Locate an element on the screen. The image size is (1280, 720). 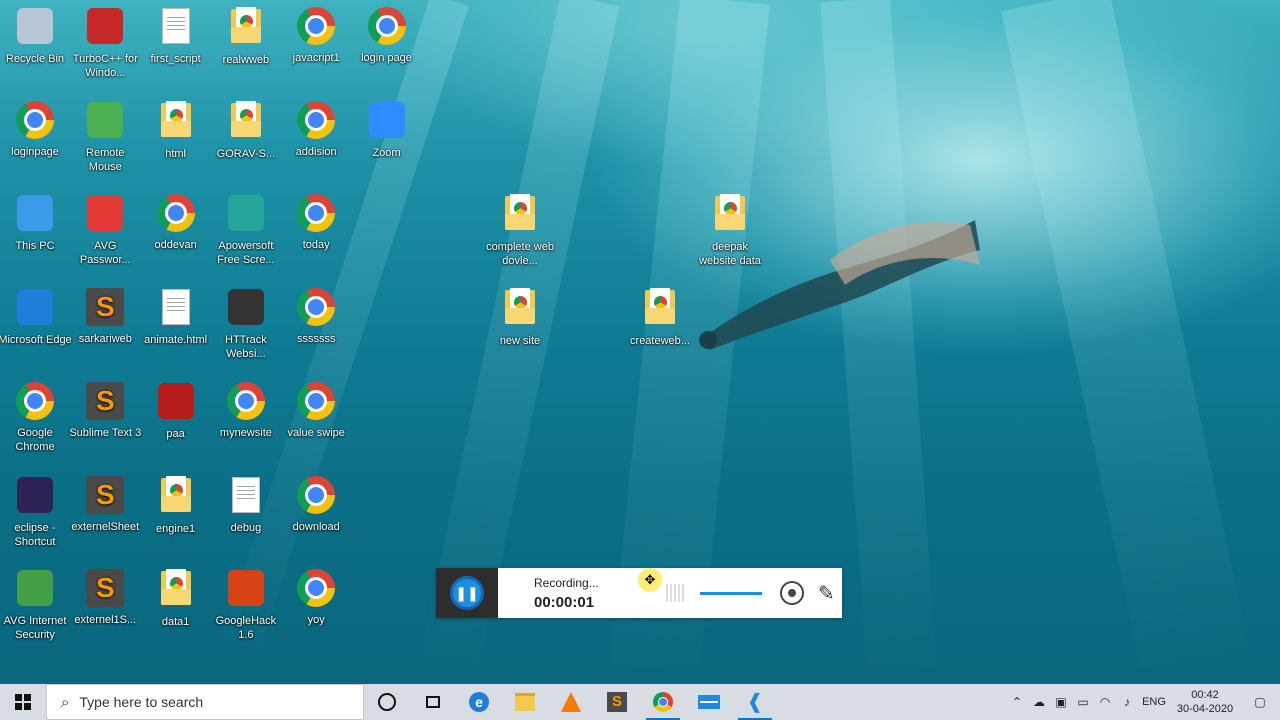
volume-icon: ♪ is located at coordinates (1127, 702).